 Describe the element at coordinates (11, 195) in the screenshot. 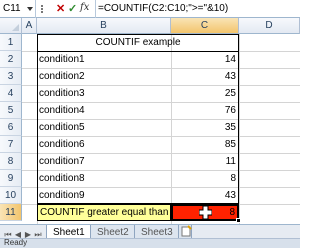

I see `row-header-10: 10` at that location.